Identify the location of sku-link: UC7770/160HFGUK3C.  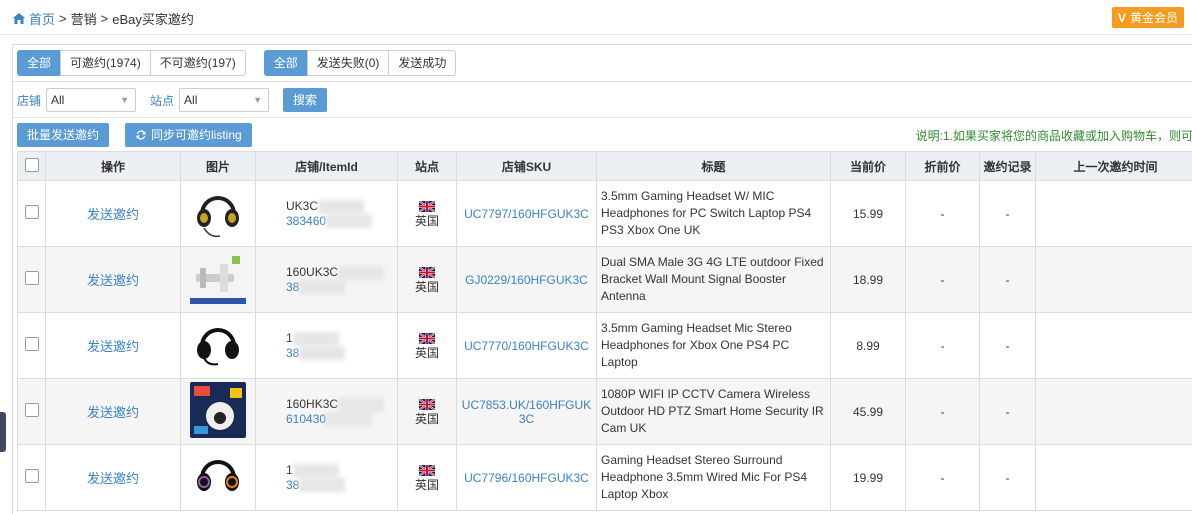
(526, 346).